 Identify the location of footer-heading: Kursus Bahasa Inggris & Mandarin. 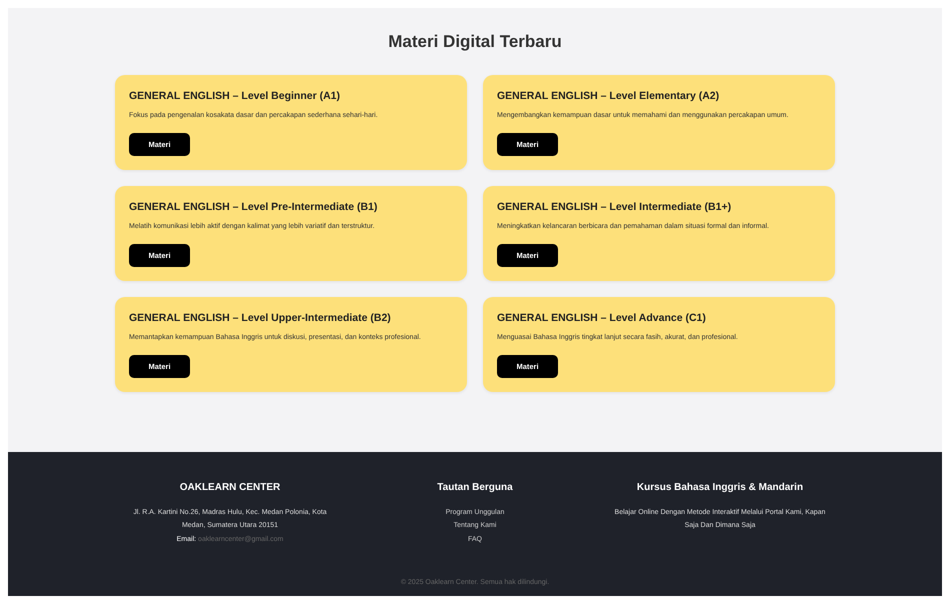
(720, 488).